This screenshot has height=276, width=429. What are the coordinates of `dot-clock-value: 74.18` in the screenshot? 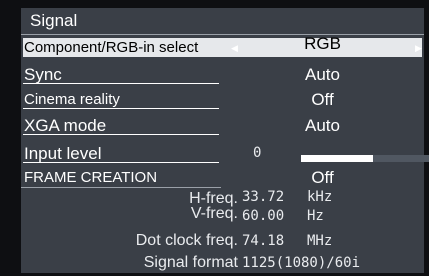 It's located at (263, 241).